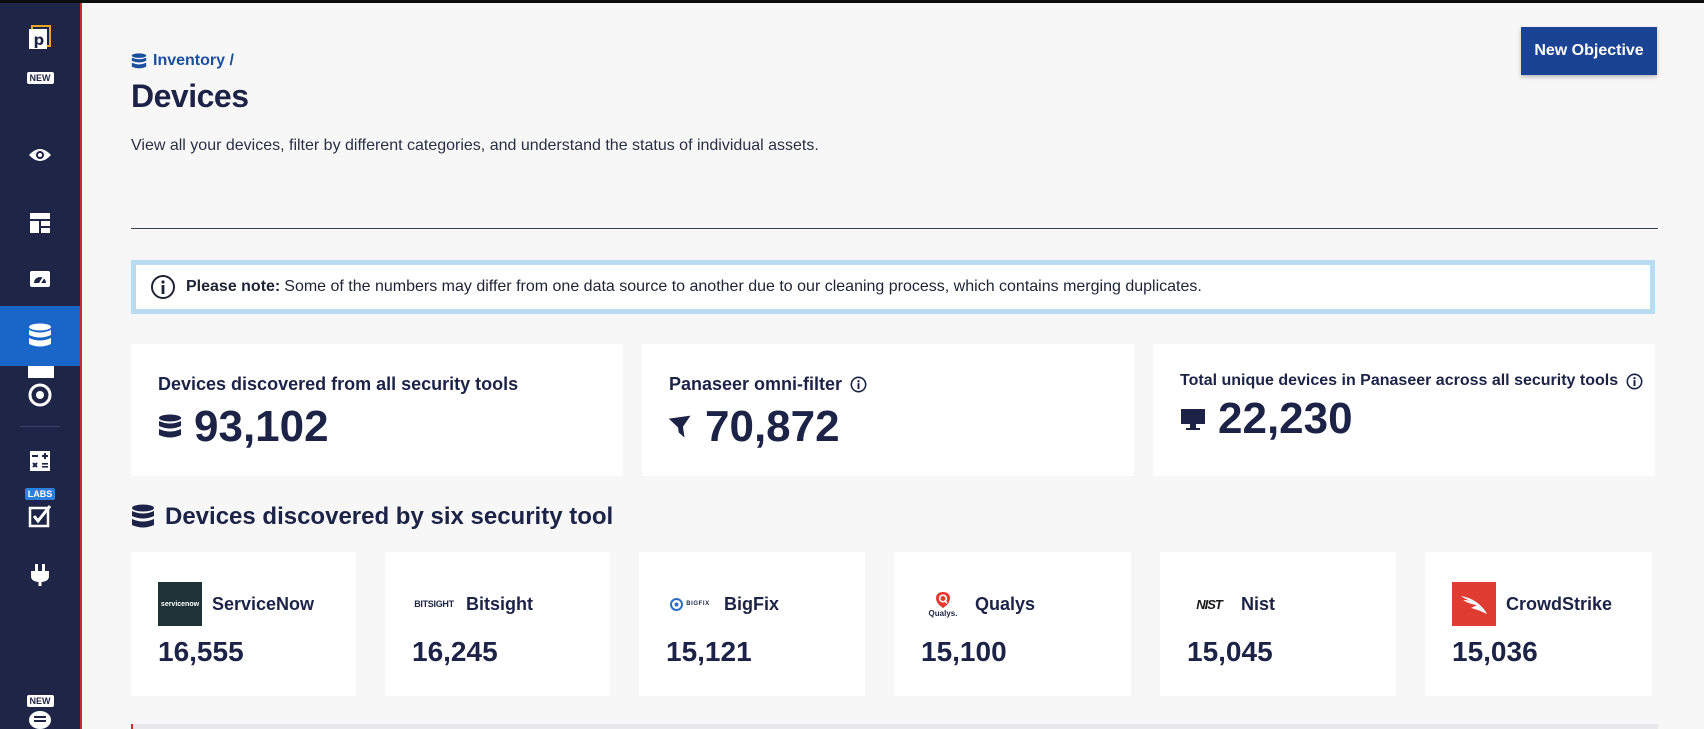 The height and width of the screenshot is (729, 1704). I want to click on stat-label: Panaseer omni-filter, so click(756, 384).